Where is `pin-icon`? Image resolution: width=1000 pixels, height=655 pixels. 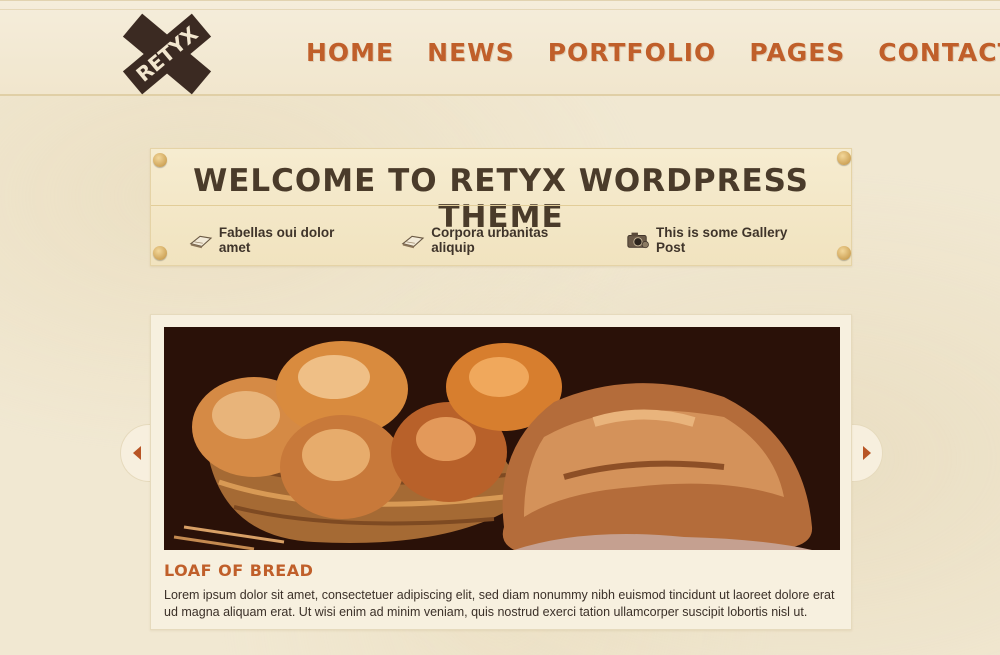
pin-icon is located at coordinates (160, 253).